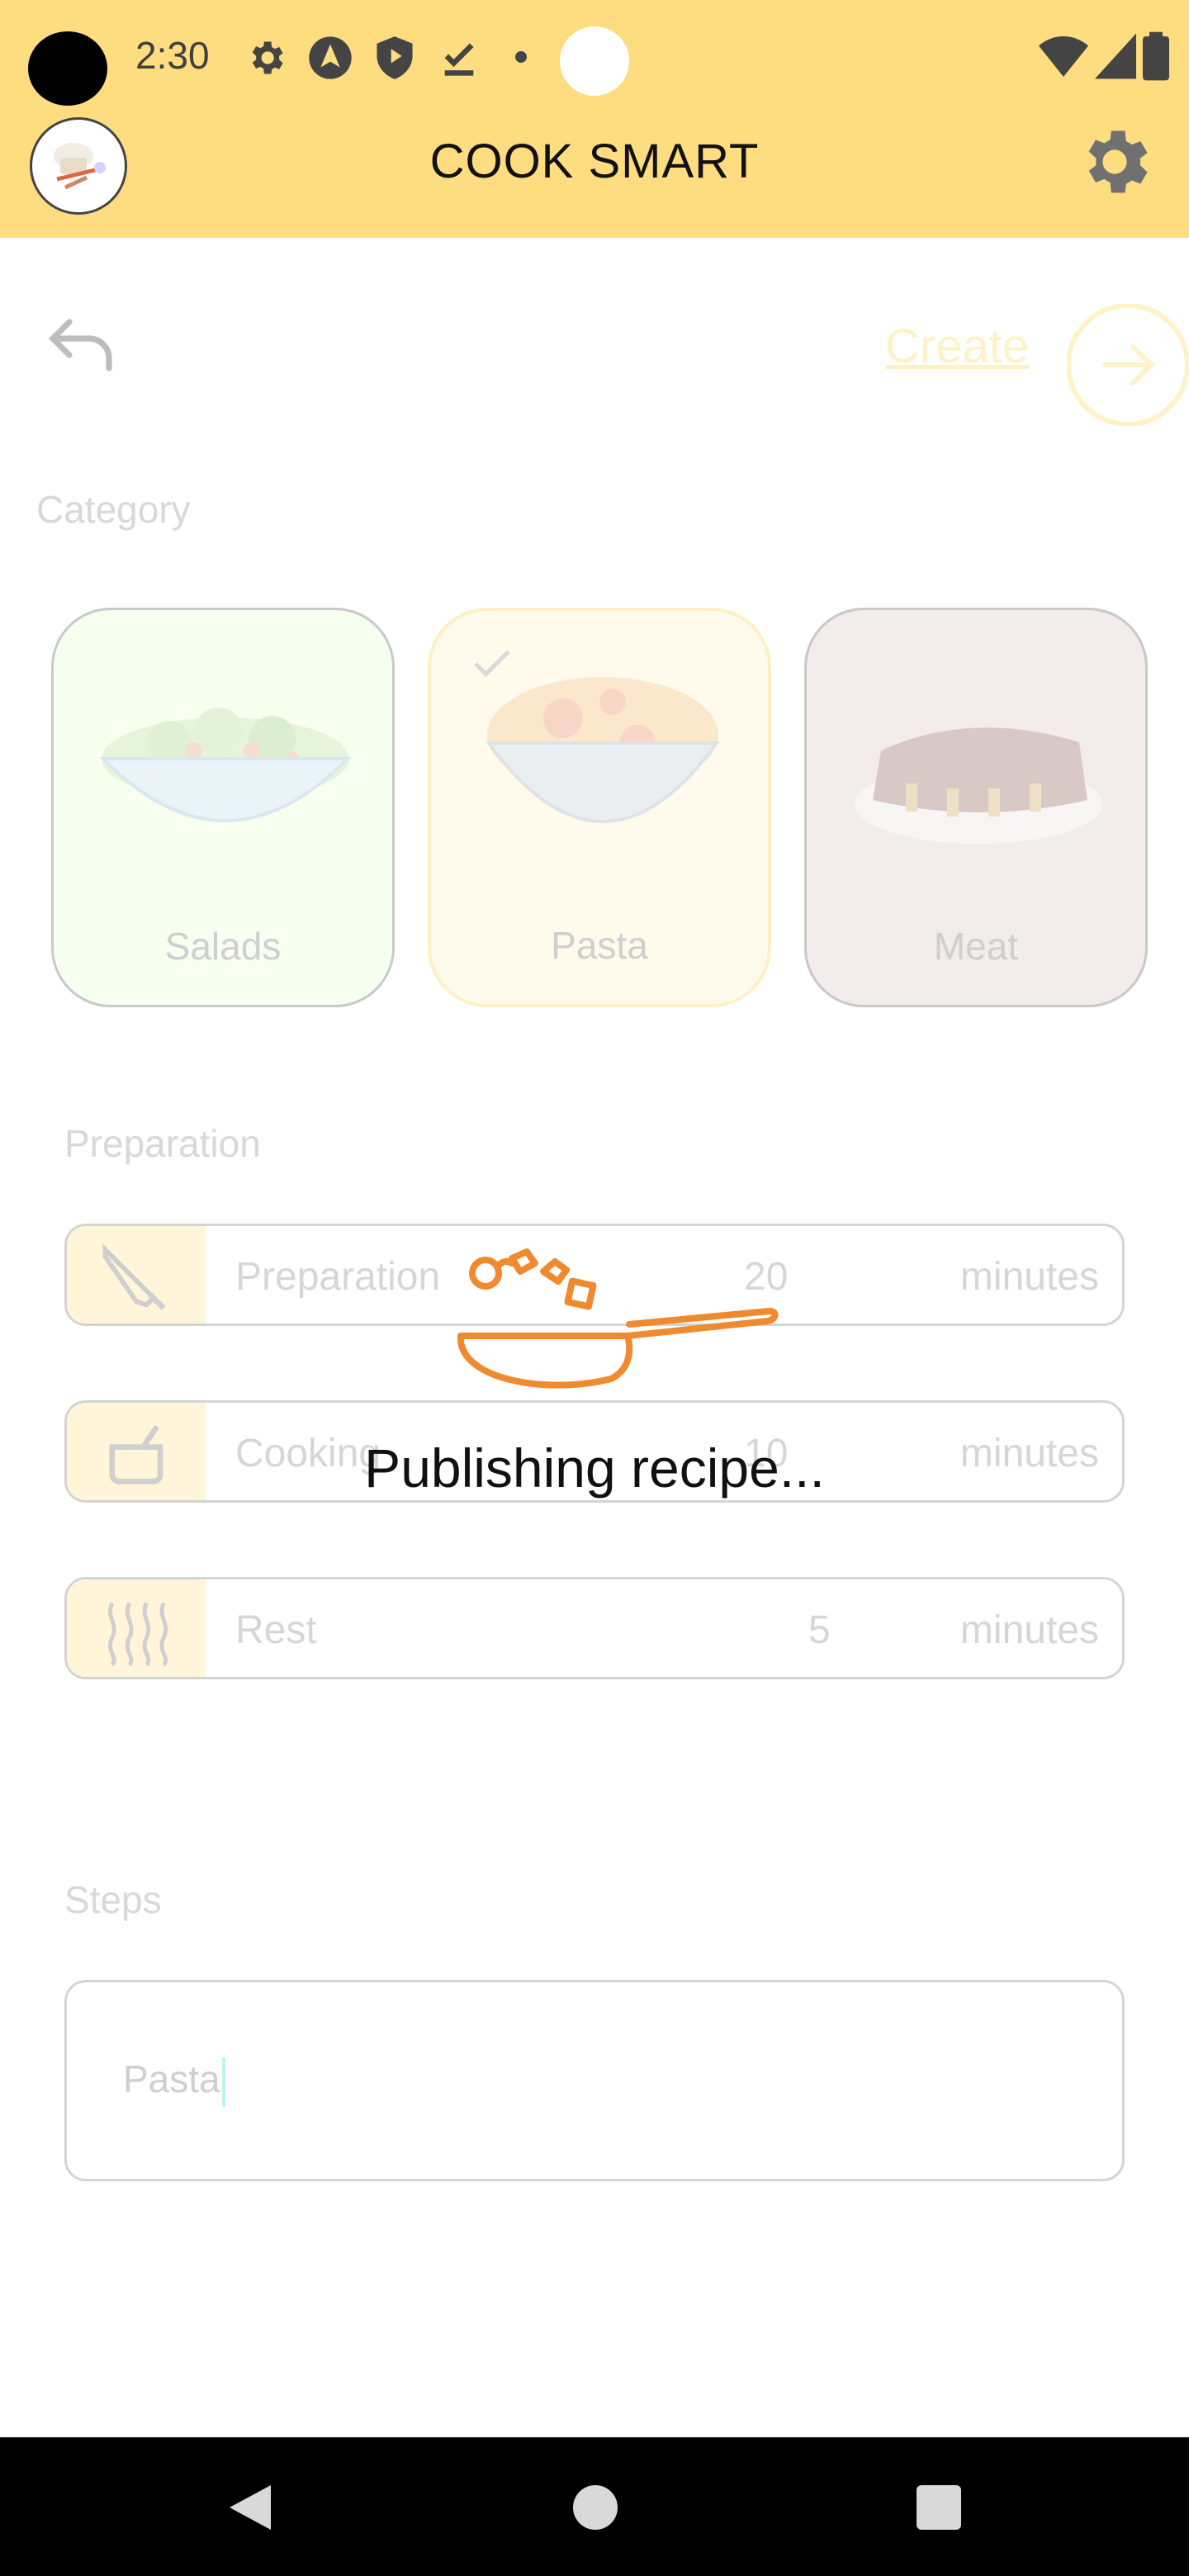  What do you see at coordinates (459, 59) in the screenshot?
I see `download-done-icon` at bounding box center [459, 59].